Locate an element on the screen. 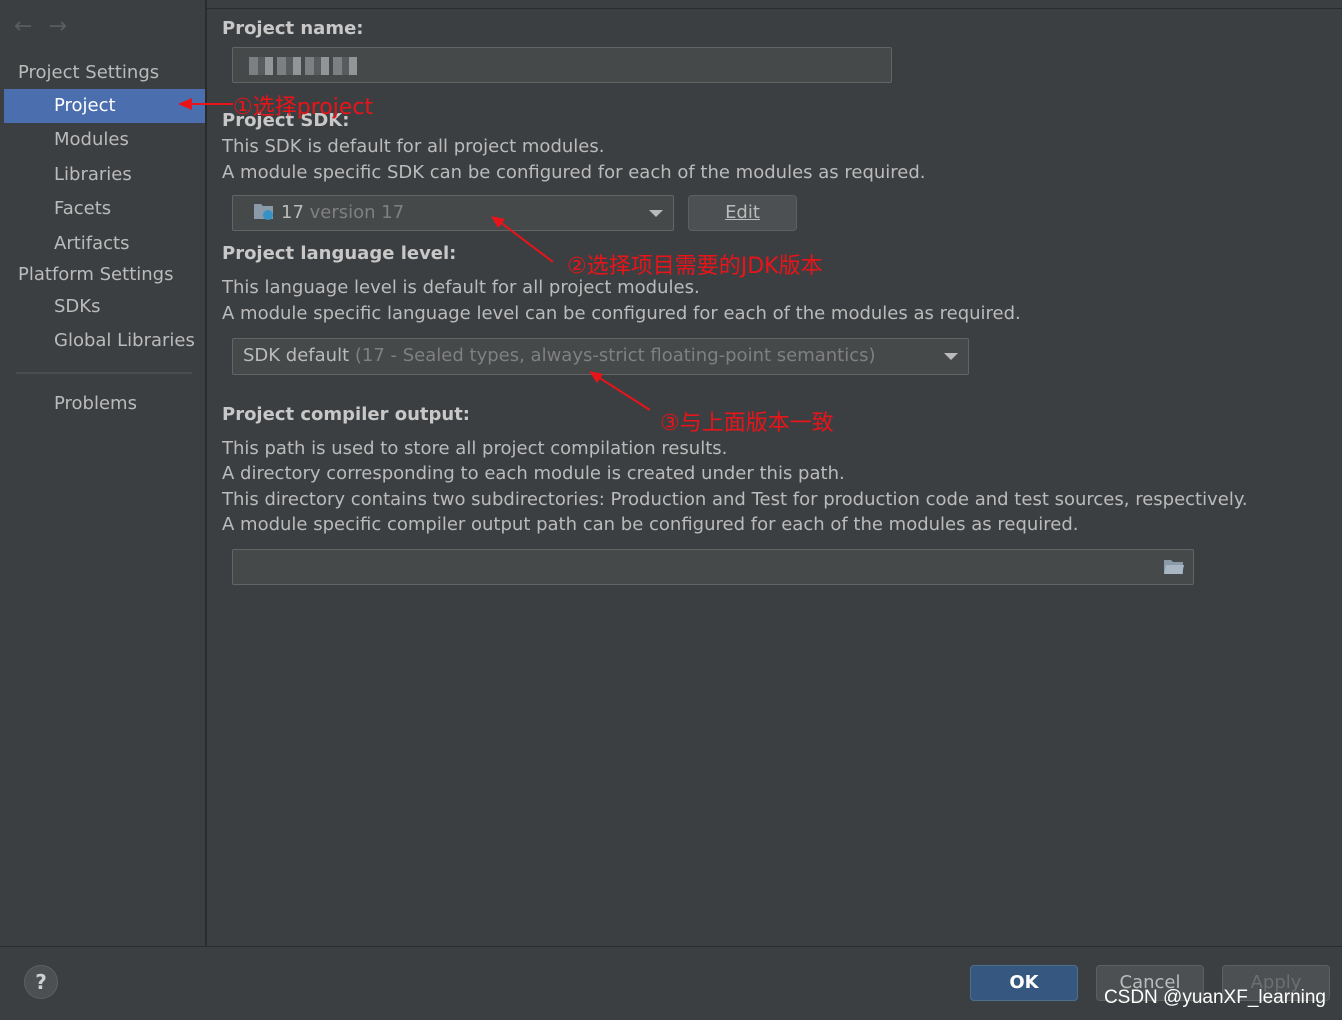  sidebar-item-artifacts: Artifacts is located at coordinates (104, 244).